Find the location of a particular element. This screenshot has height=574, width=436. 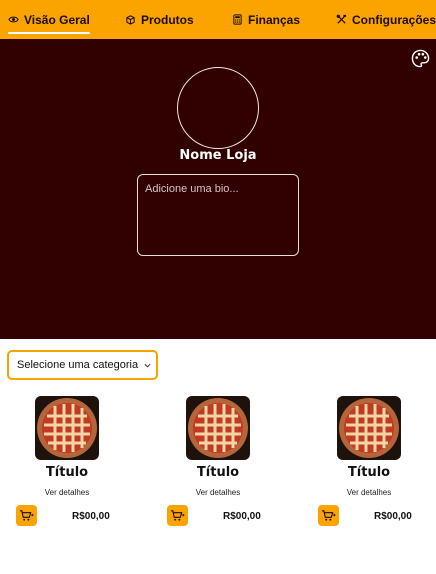

tab-produtos-label: Produtos is located at coordinates (167, 19).